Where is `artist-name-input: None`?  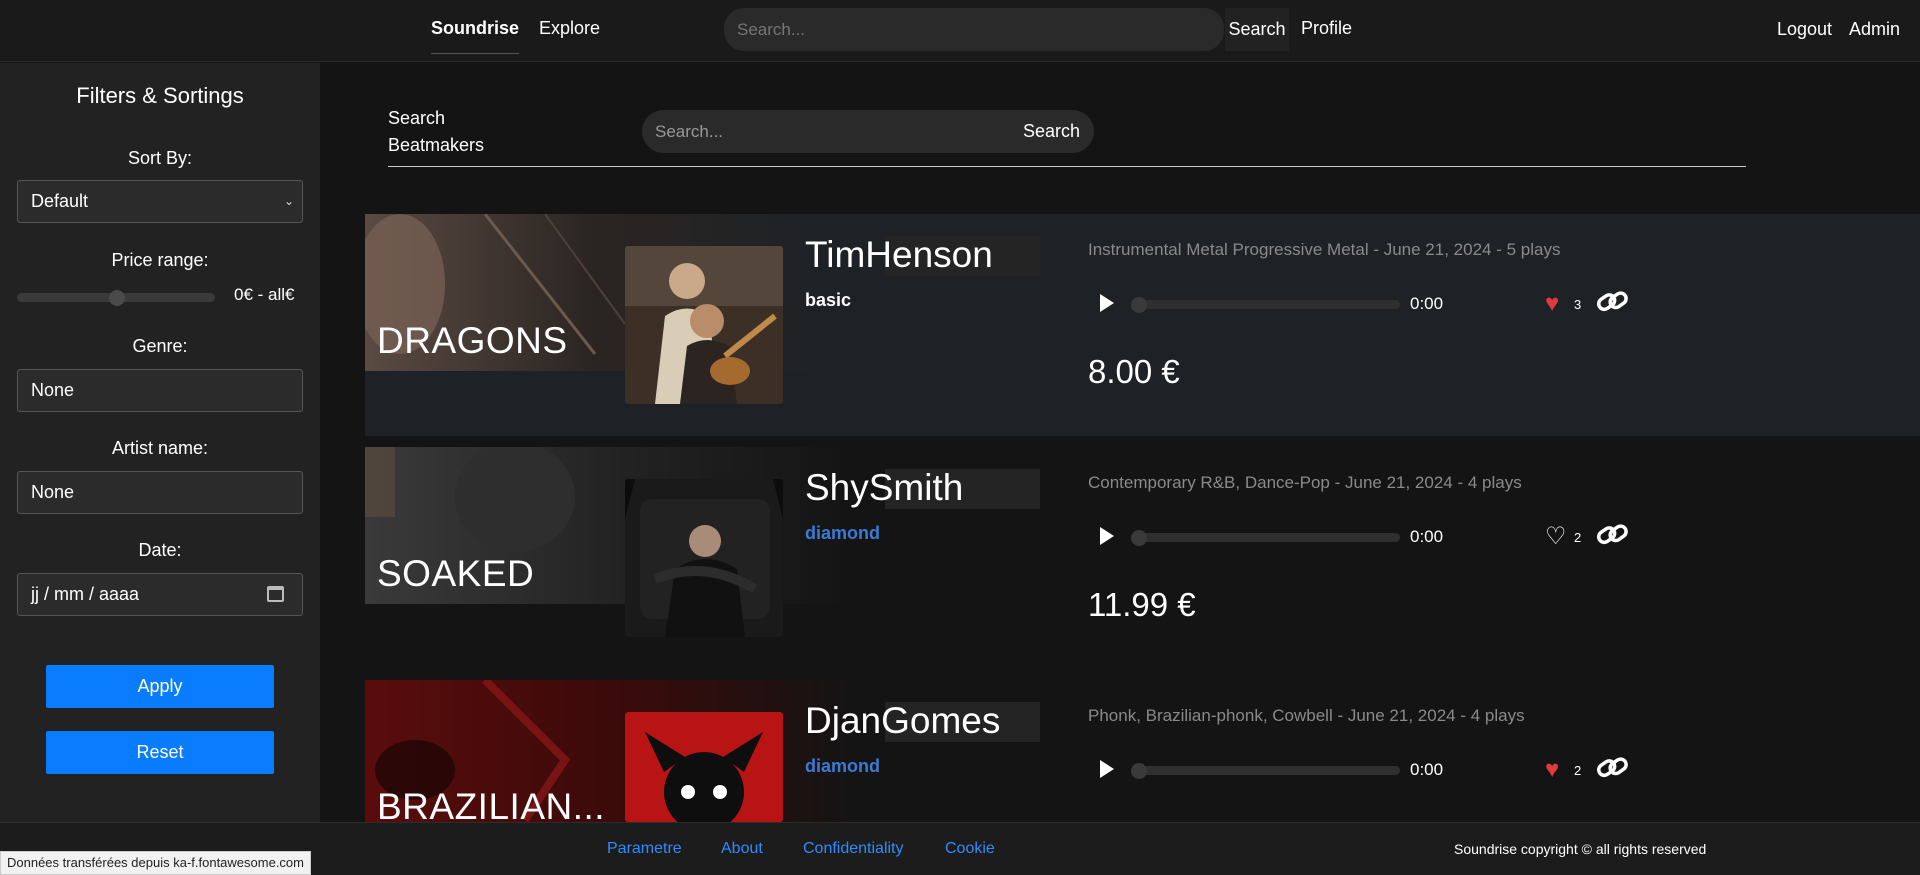
artist-name-input: None is located at coordinates (160, 492).